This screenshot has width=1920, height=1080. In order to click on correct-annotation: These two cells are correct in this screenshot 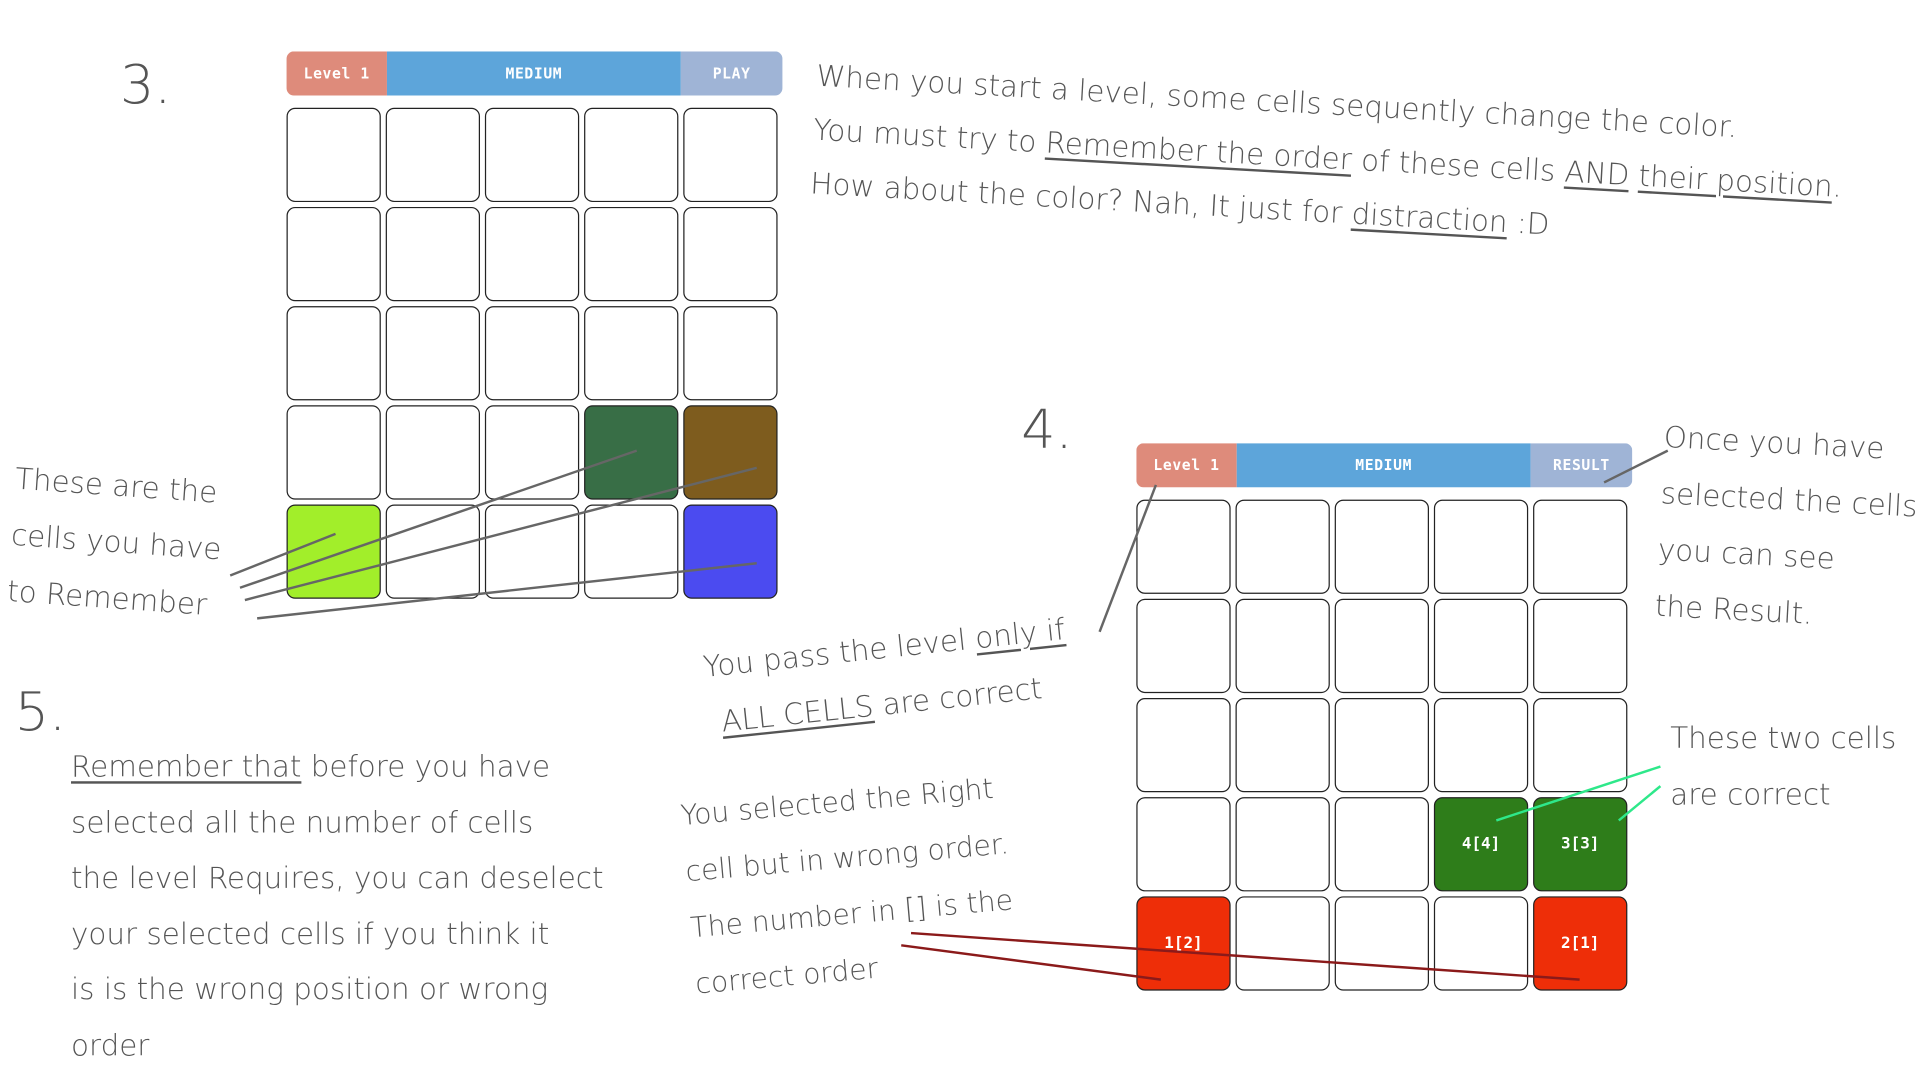, I will do `click(1783, 766)`.